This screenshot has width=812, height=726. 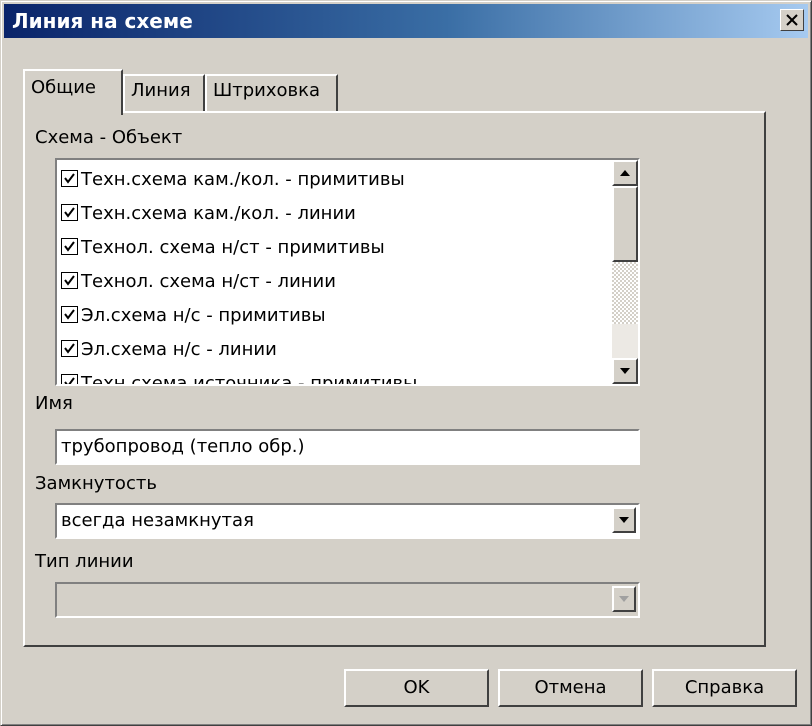 I want to click on closure-select-value: всегда незамкнутая, so click(x=157, y=520).